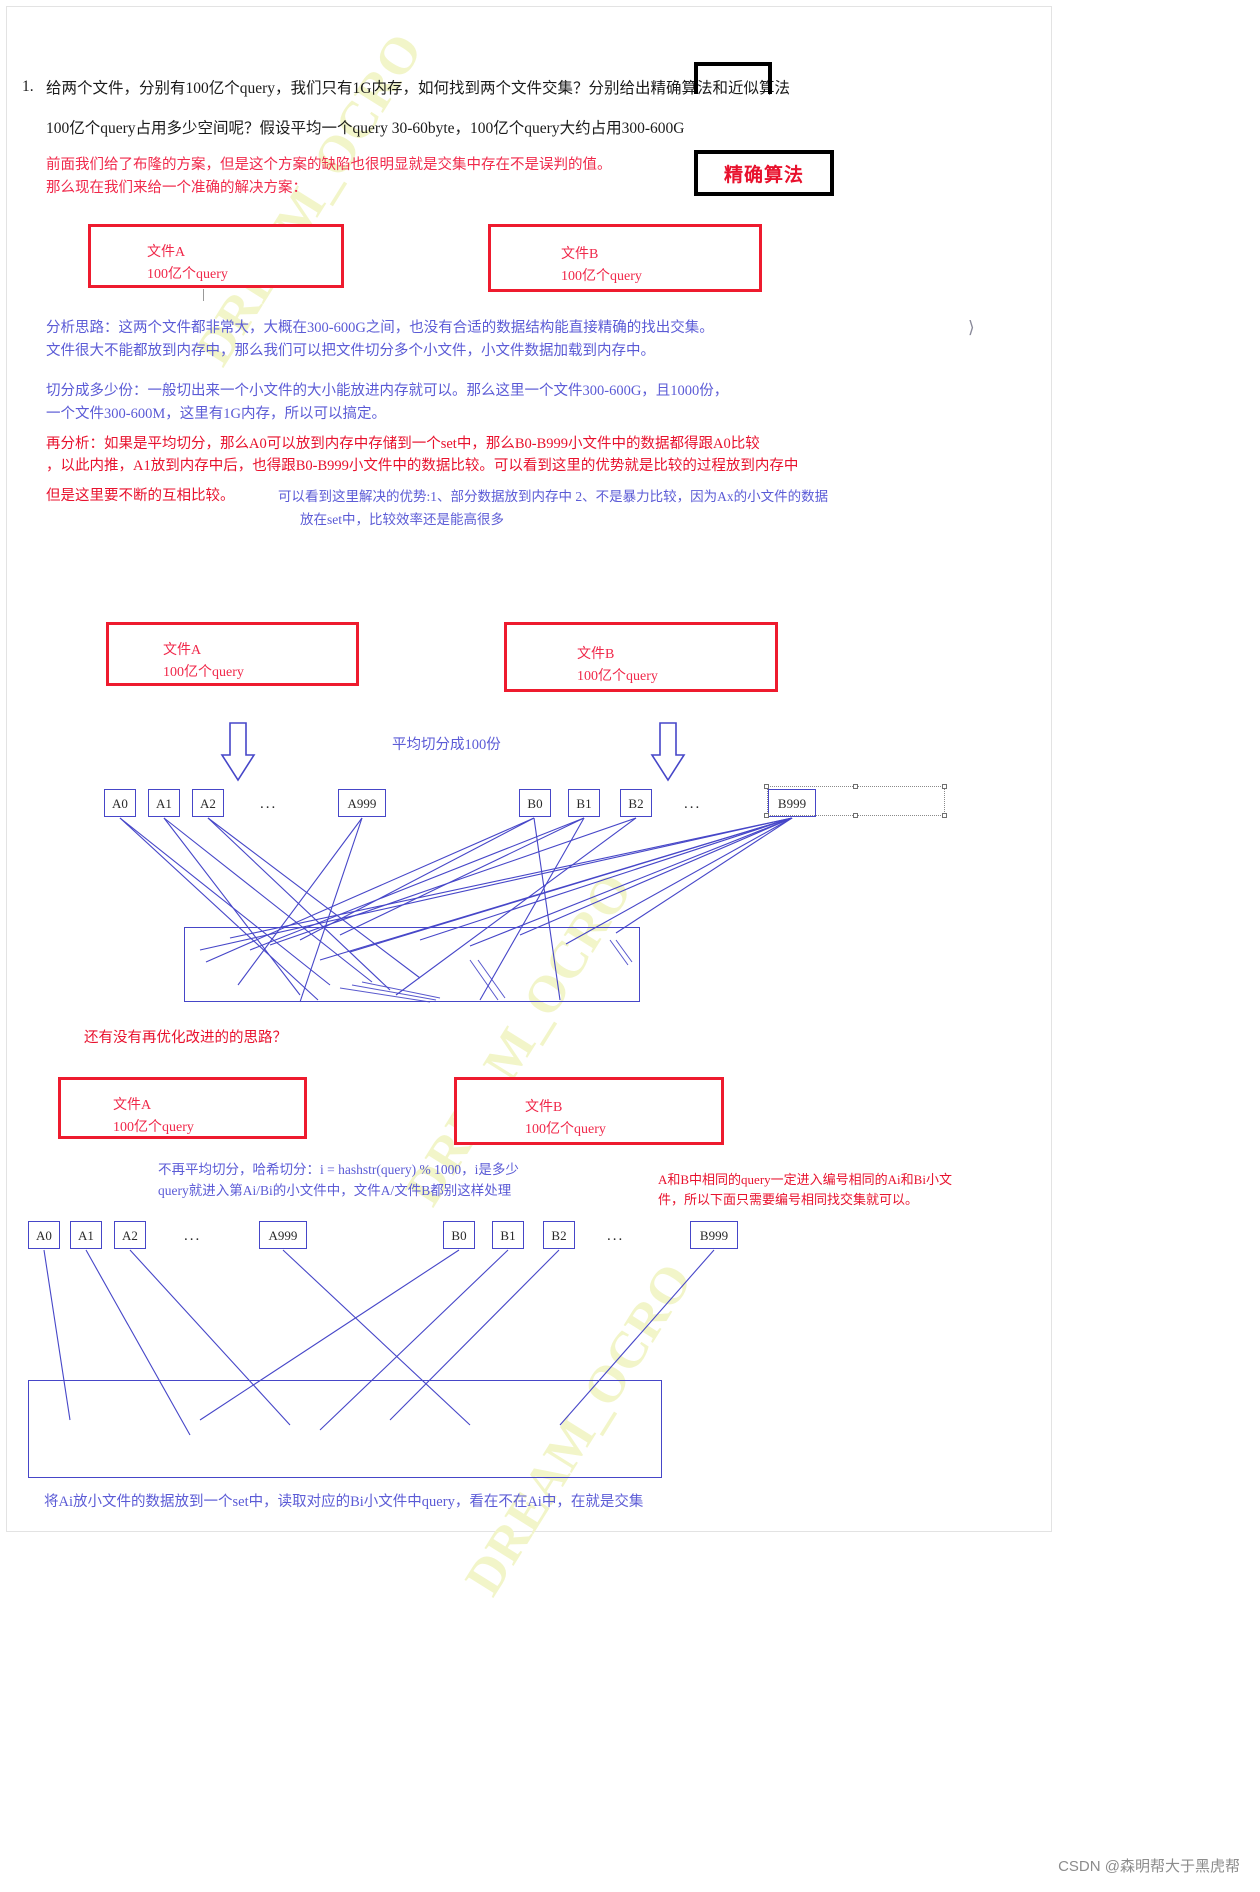 This screenshot has width=1260, height=1892. I want to click on file-box-b-bottom-subtitle: 100亿个query, so click(565, 1129).